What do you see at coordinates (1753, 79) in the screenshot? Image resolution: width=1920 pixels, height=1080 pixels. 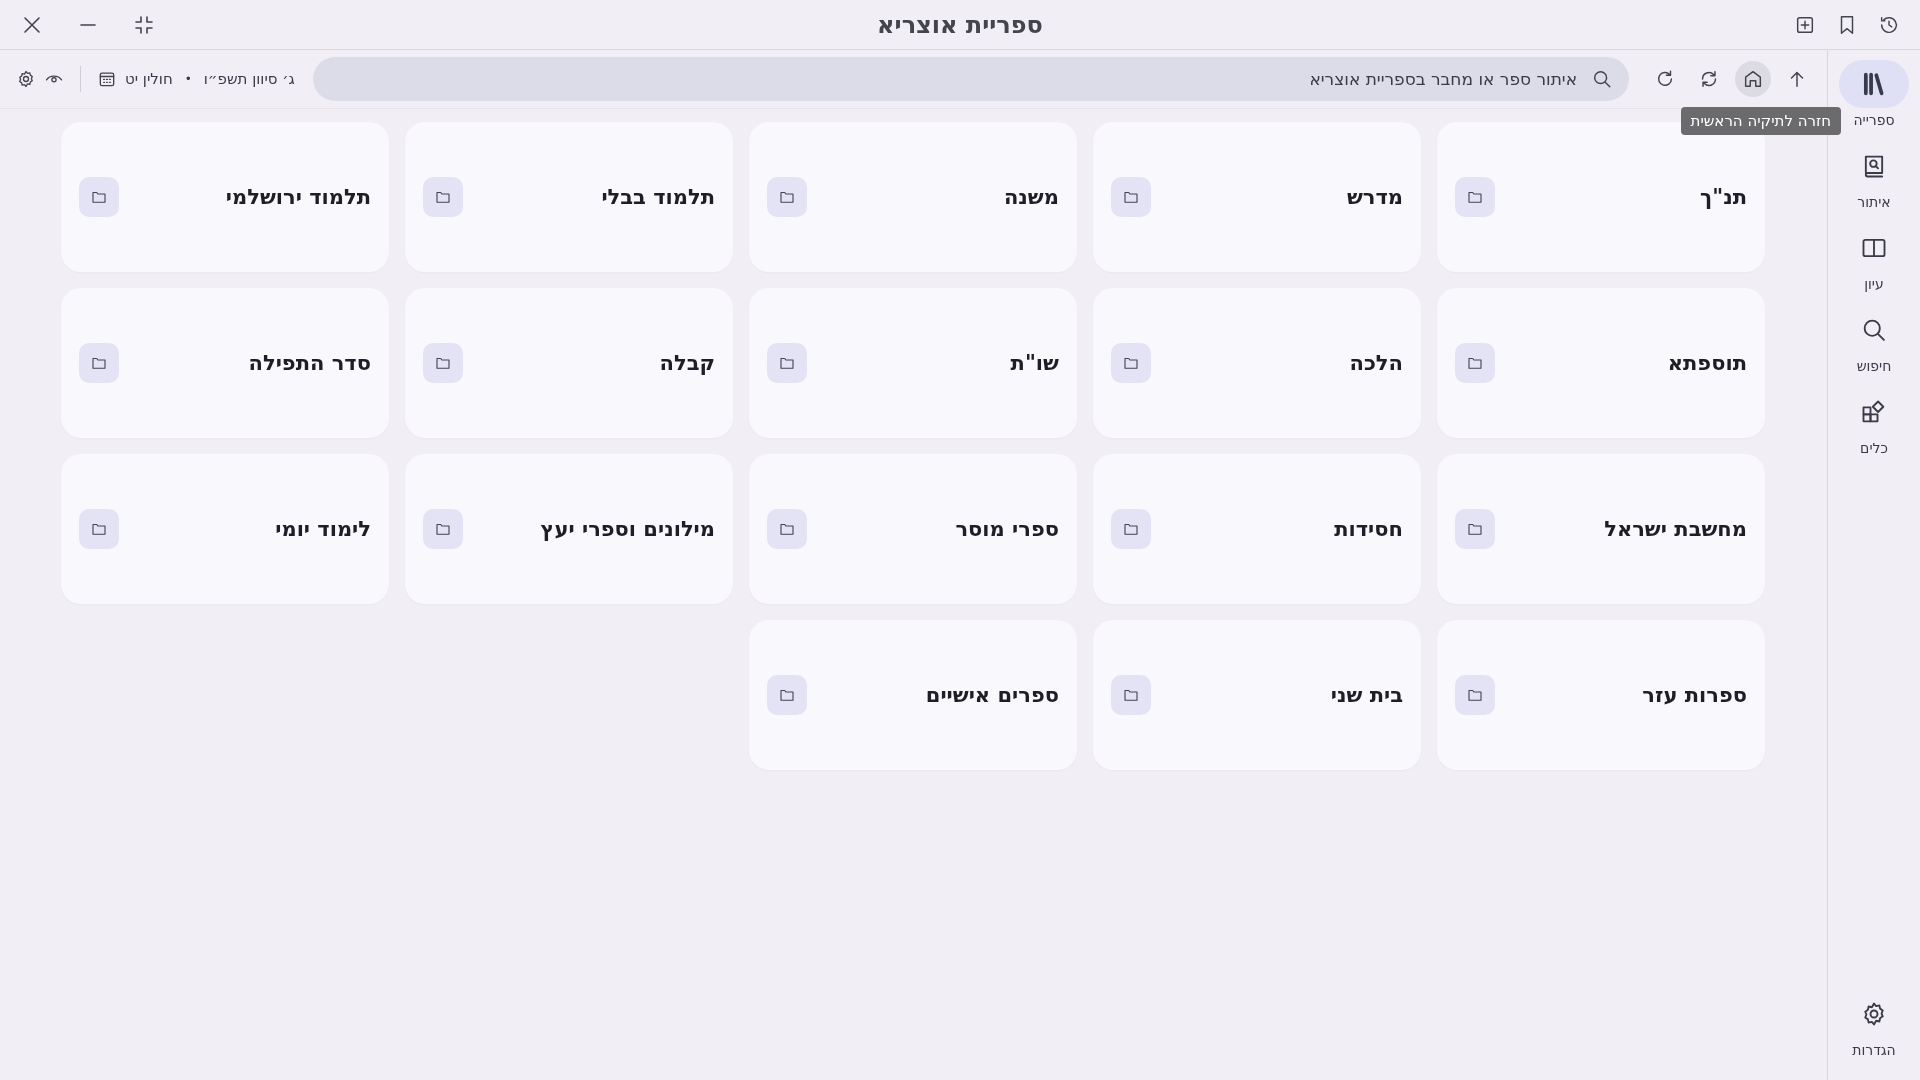 I see `home-icon` at bounding box center [1753, 79].